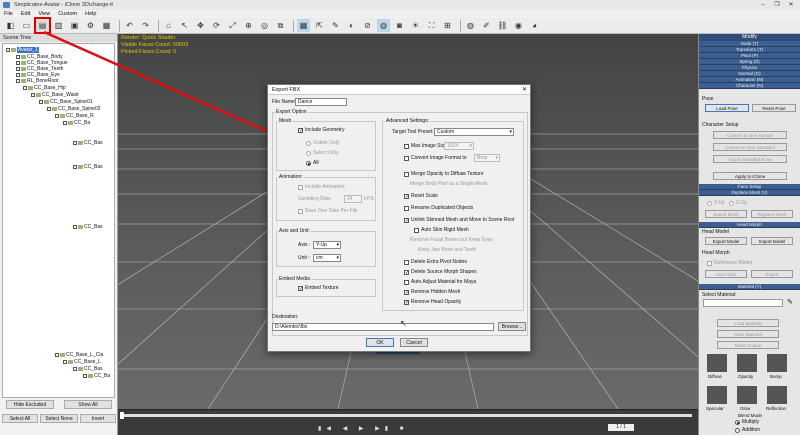 The width and height of the screenshot is (800, 435). What do you see at coordinates (749, 193) in the screenshot?
I see `section-replace-mesh: Replace Mesh (V)` at bounding box center [749, 193].